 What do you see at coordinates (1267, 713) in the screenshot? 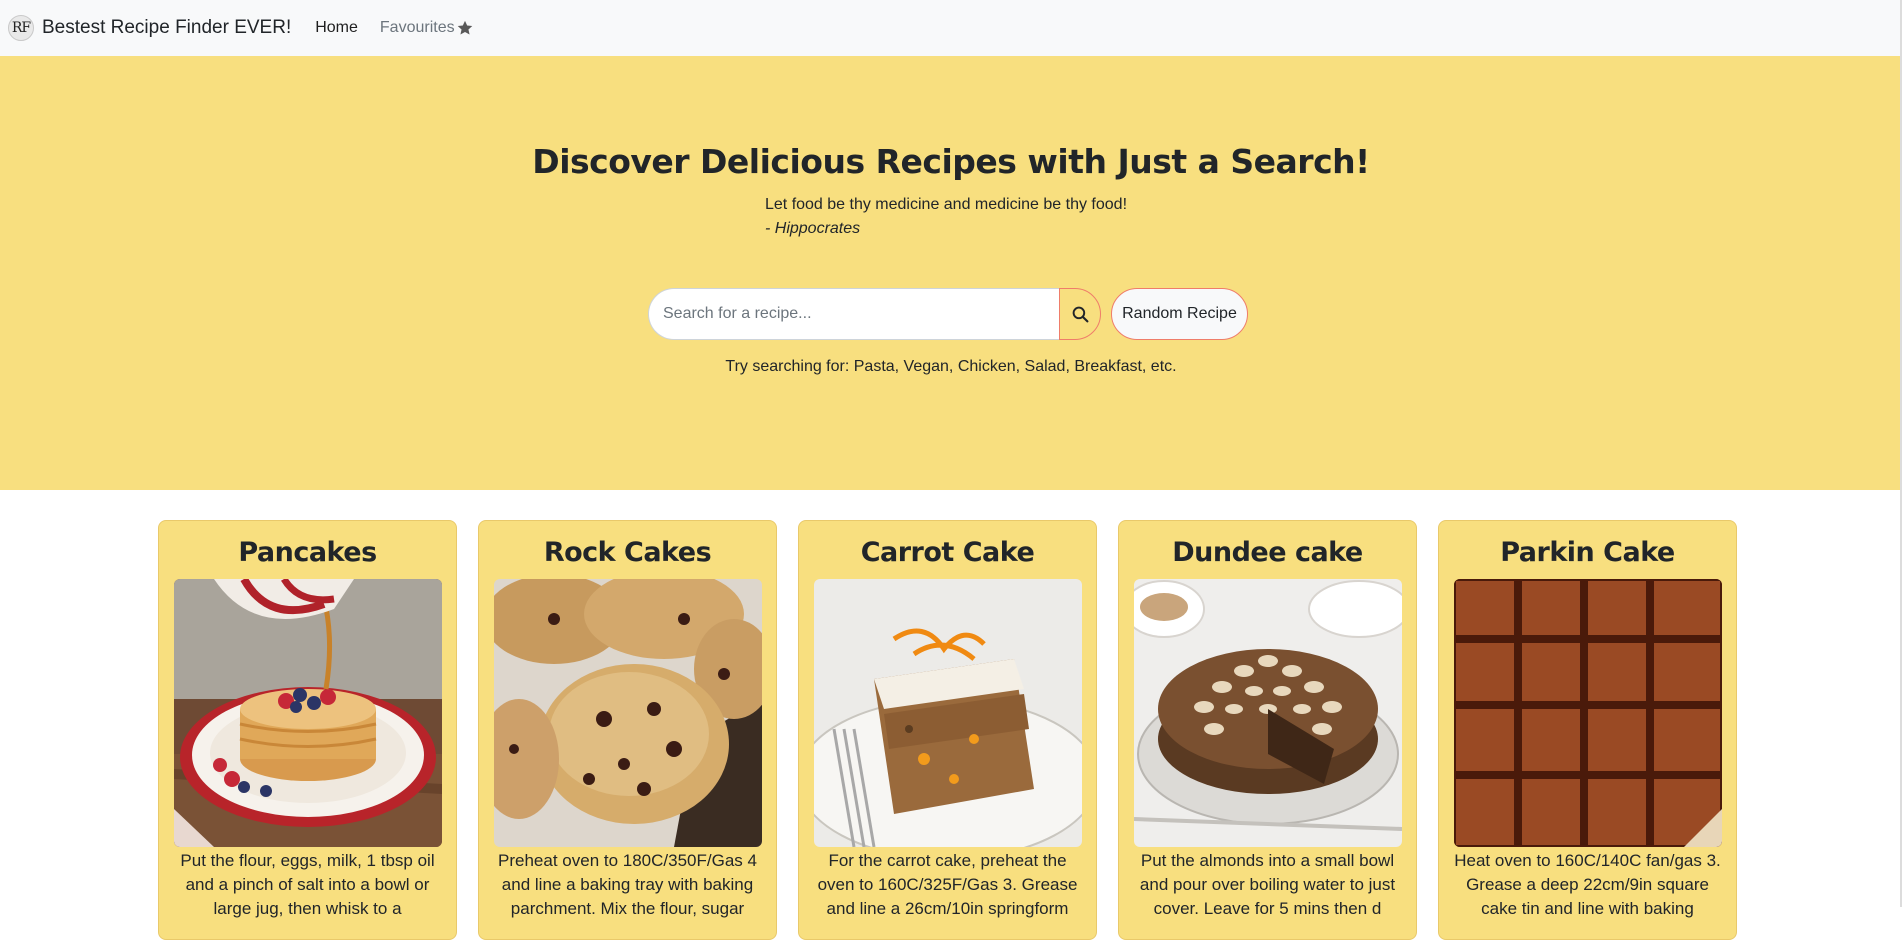
I see `dundee-cake-photo` at bounding box center [1267, 713].